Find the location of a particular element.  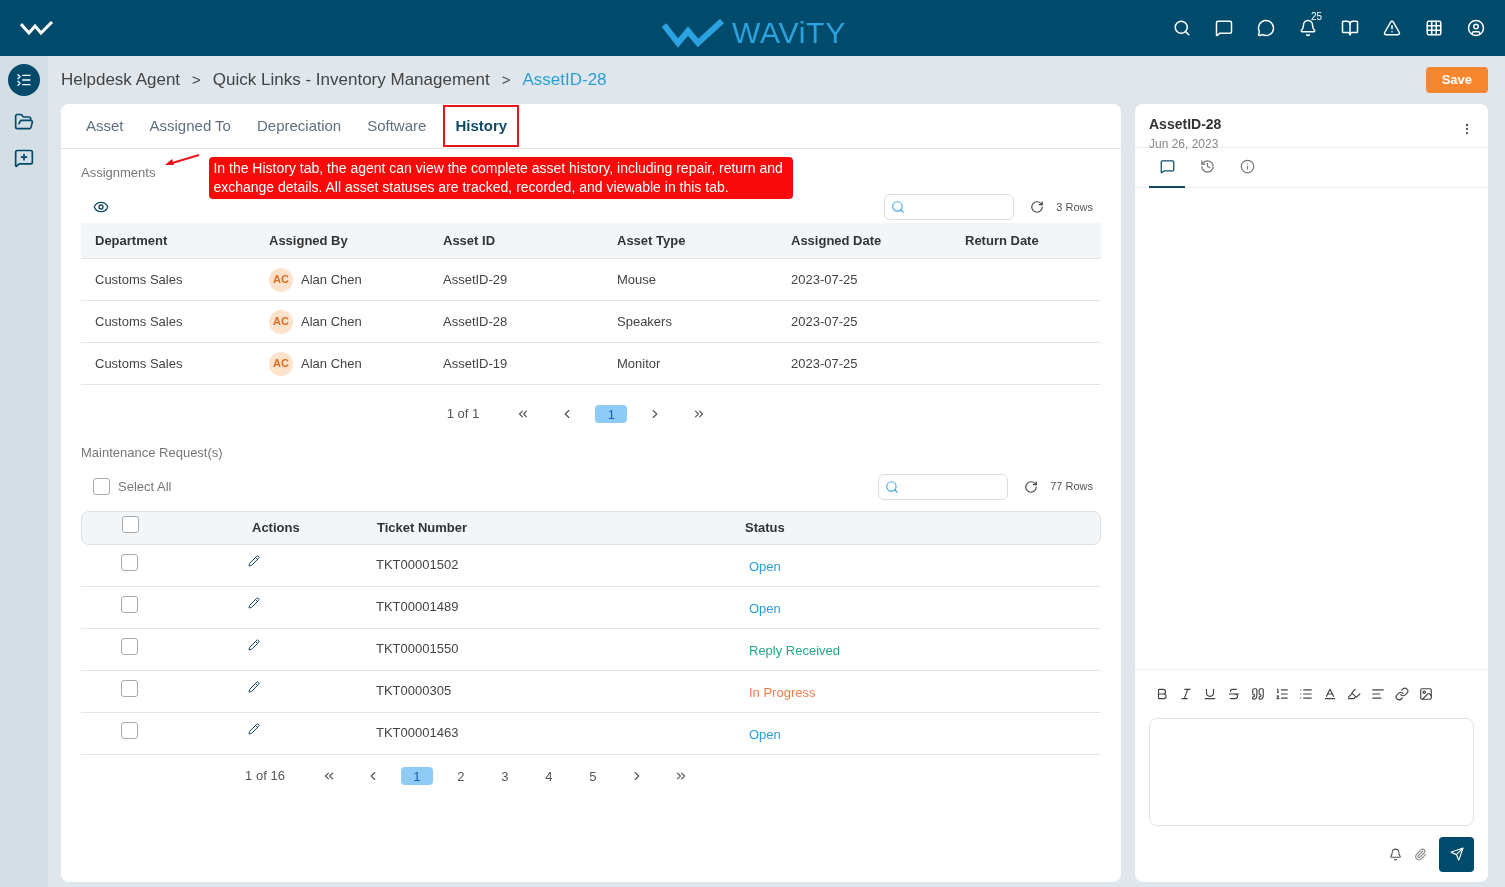

section-title: Maintenance Request(s) is located at coordinates (152, 453).